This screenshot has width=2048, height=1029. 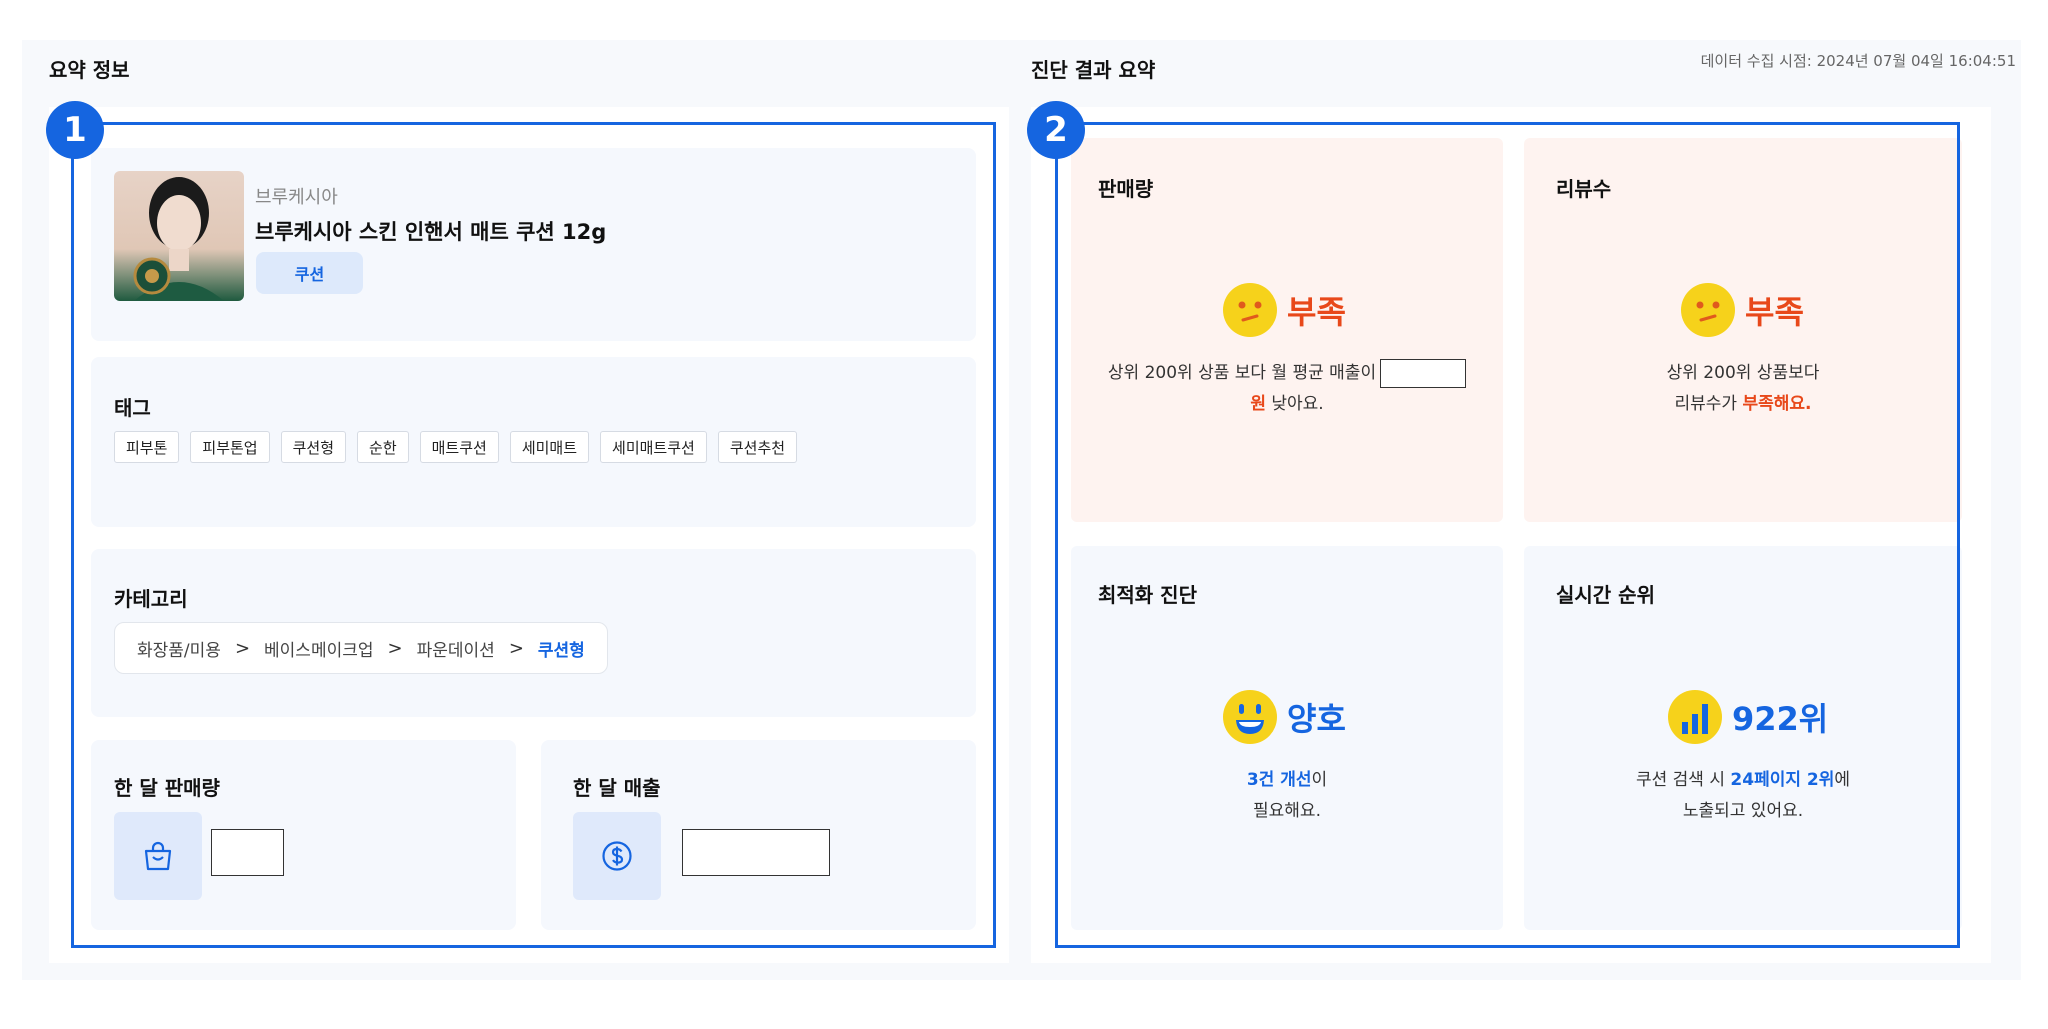 I want to click on step-badge-1: 1, so click(x=75, y=130).